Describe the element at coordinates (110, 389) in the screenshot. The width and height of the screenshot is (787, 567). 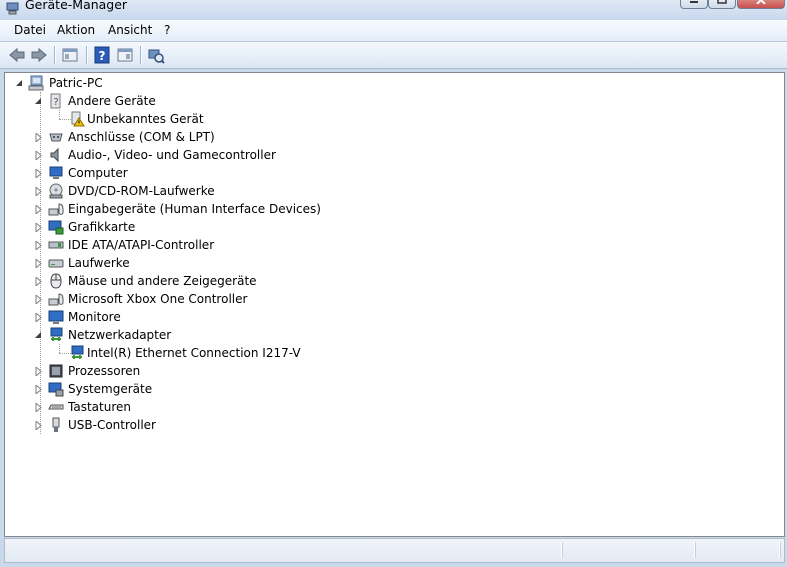
I see `tree-node-label: Systemgeräte` at that location.